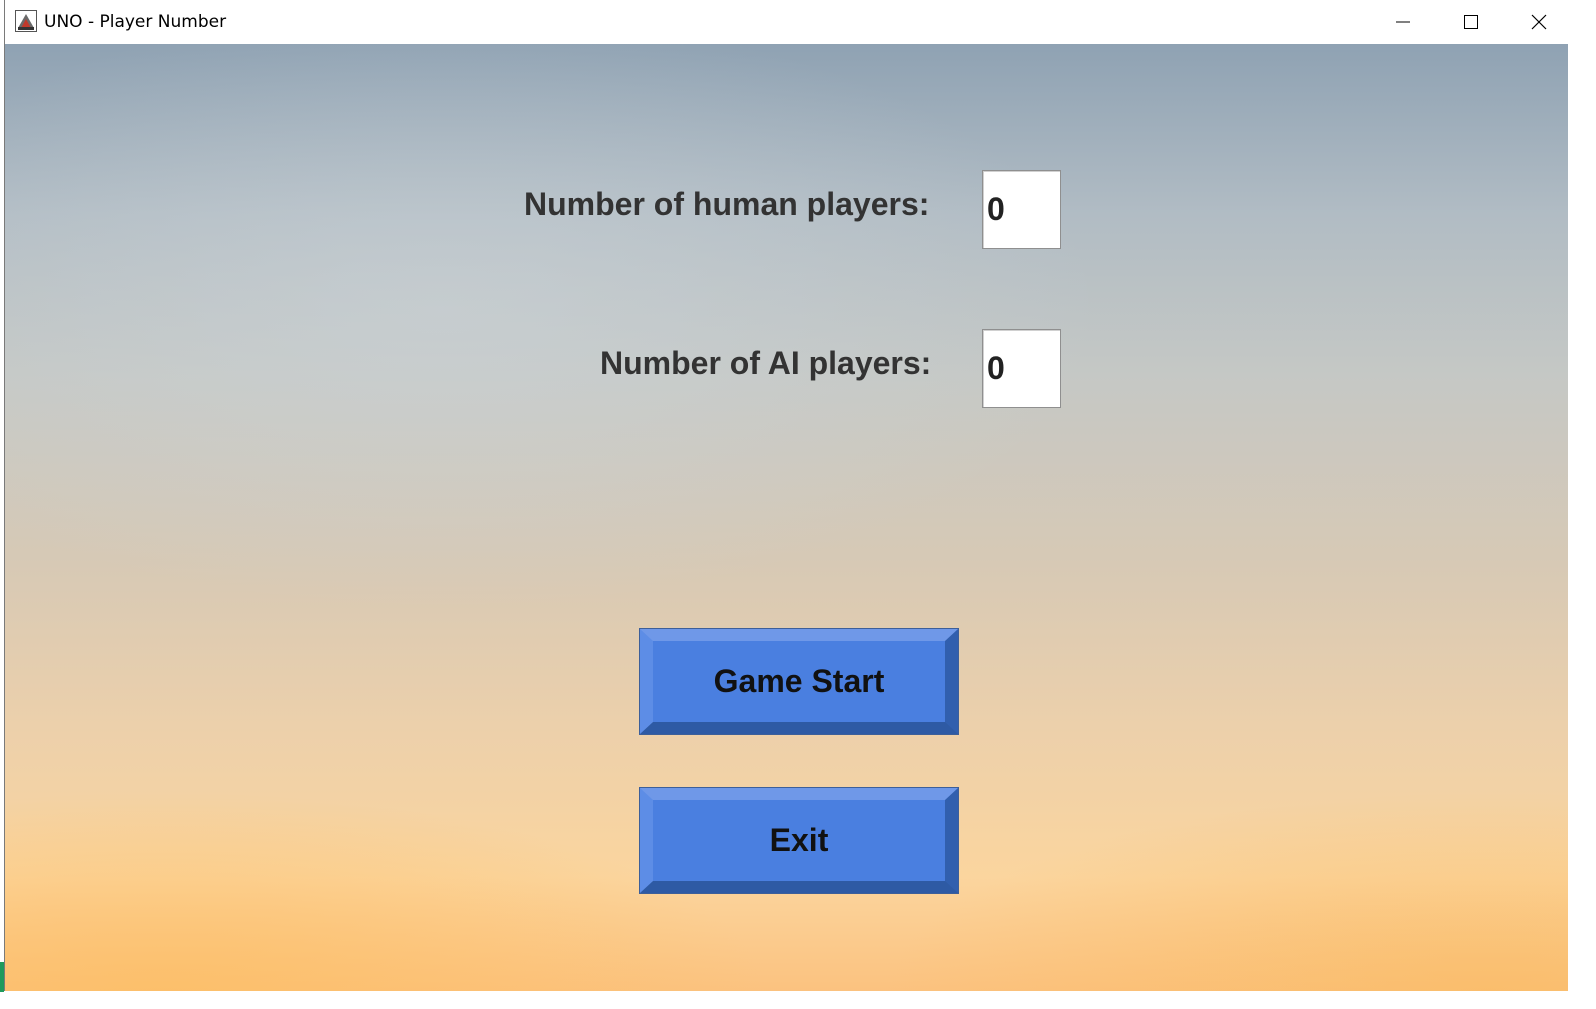  Describe the element at coordinates (1021, 209) in the screenshot. I see `human-players-input` at that location.